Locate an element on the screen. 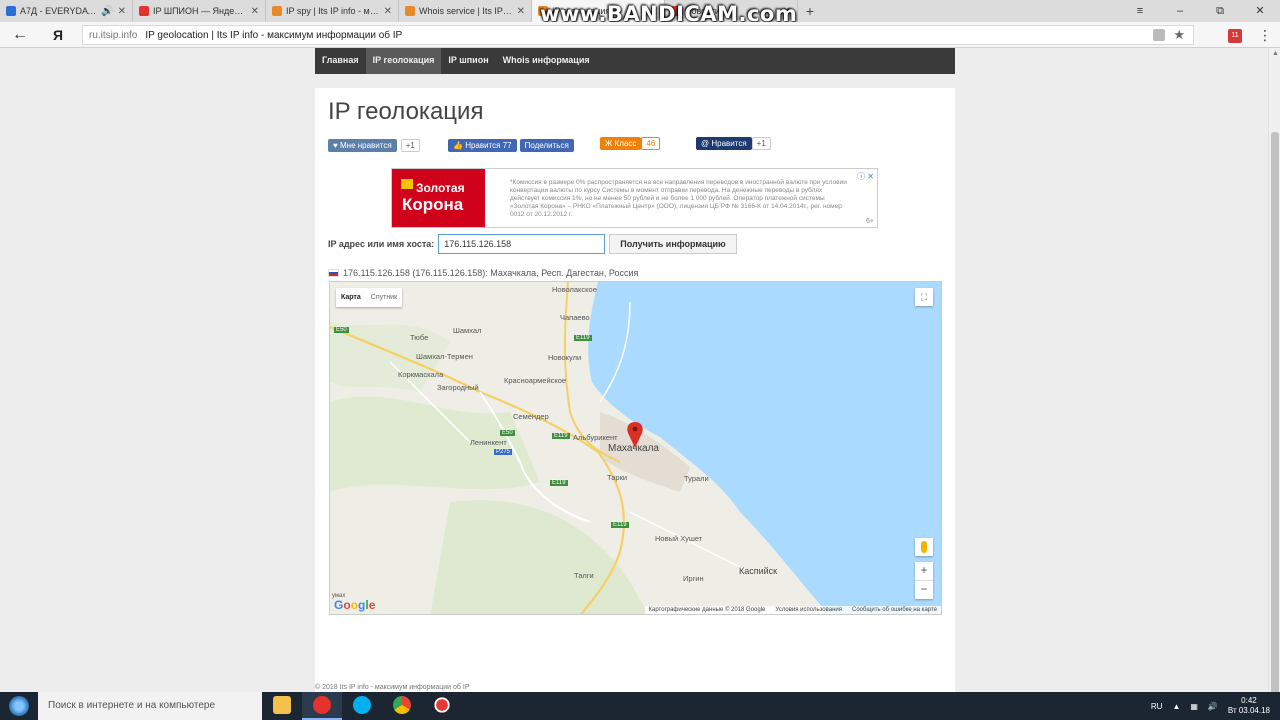  skype-icon is located at coordinates (362, 705).